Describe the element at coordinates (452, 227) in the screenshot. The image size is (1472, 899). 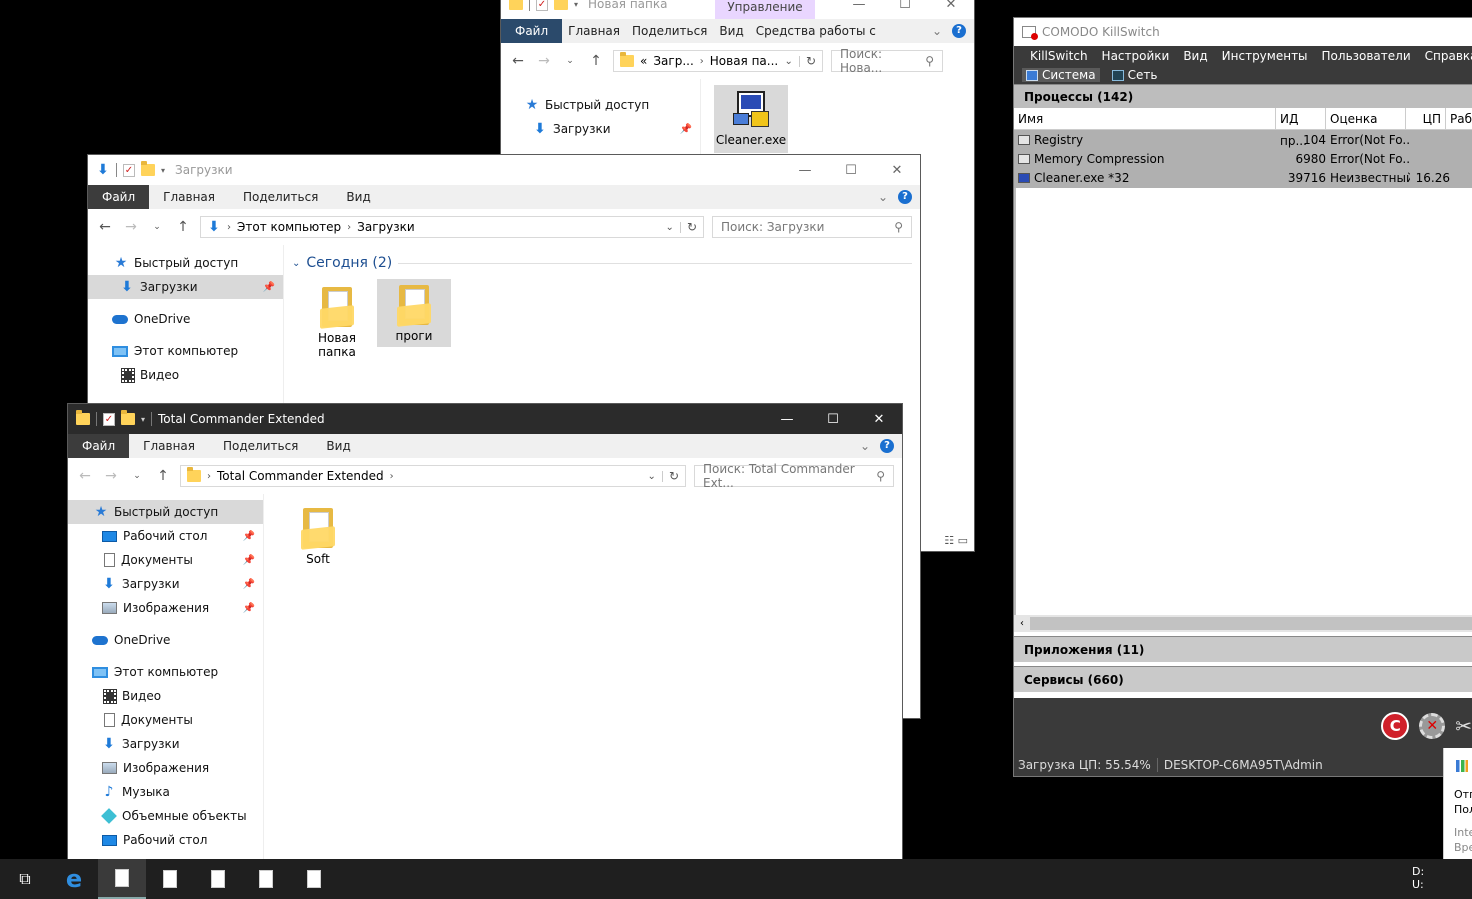
I see `address-bar: ⬇ › Этот компьютер › Загрузки ⌄ ↻` at that location.